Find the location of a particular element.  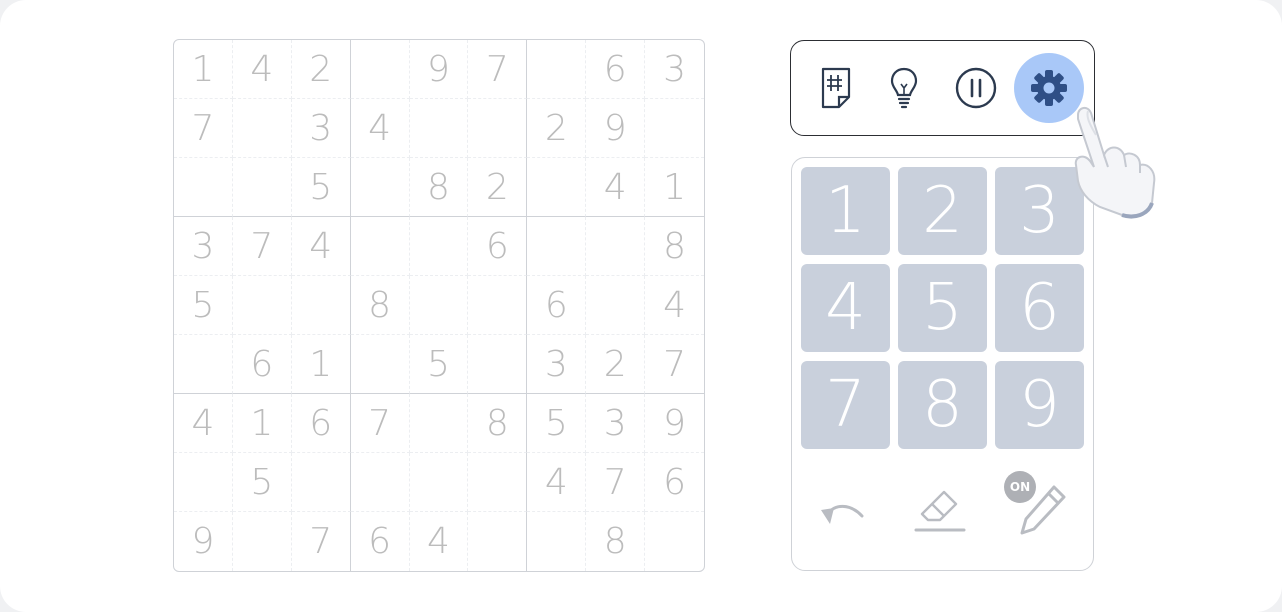

key-9: 9 is located at coordinates (1039, 405).